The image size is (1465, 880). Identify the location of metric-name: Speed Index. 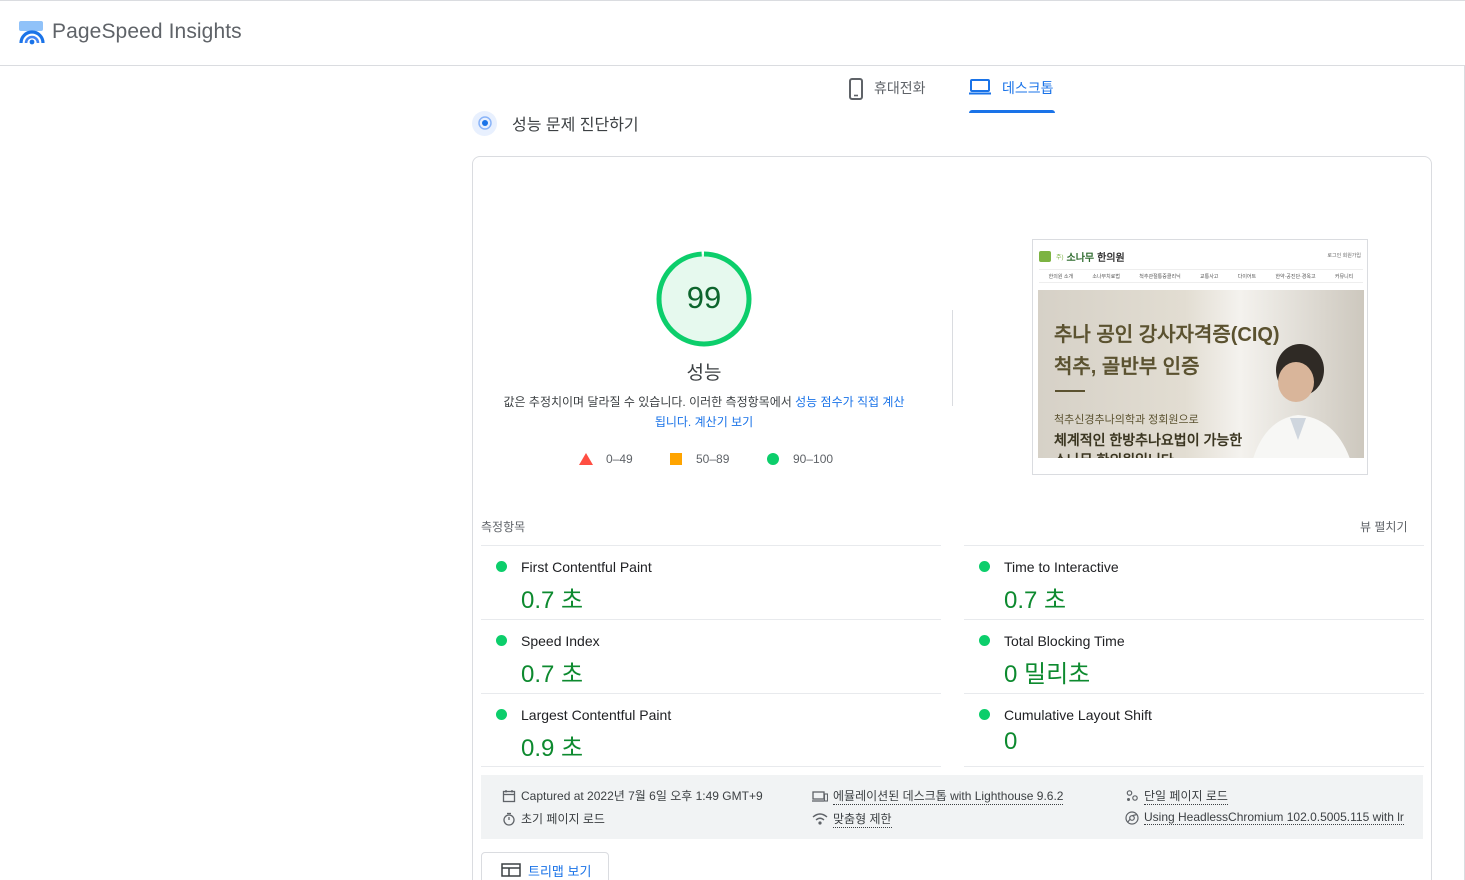
(560, 641).